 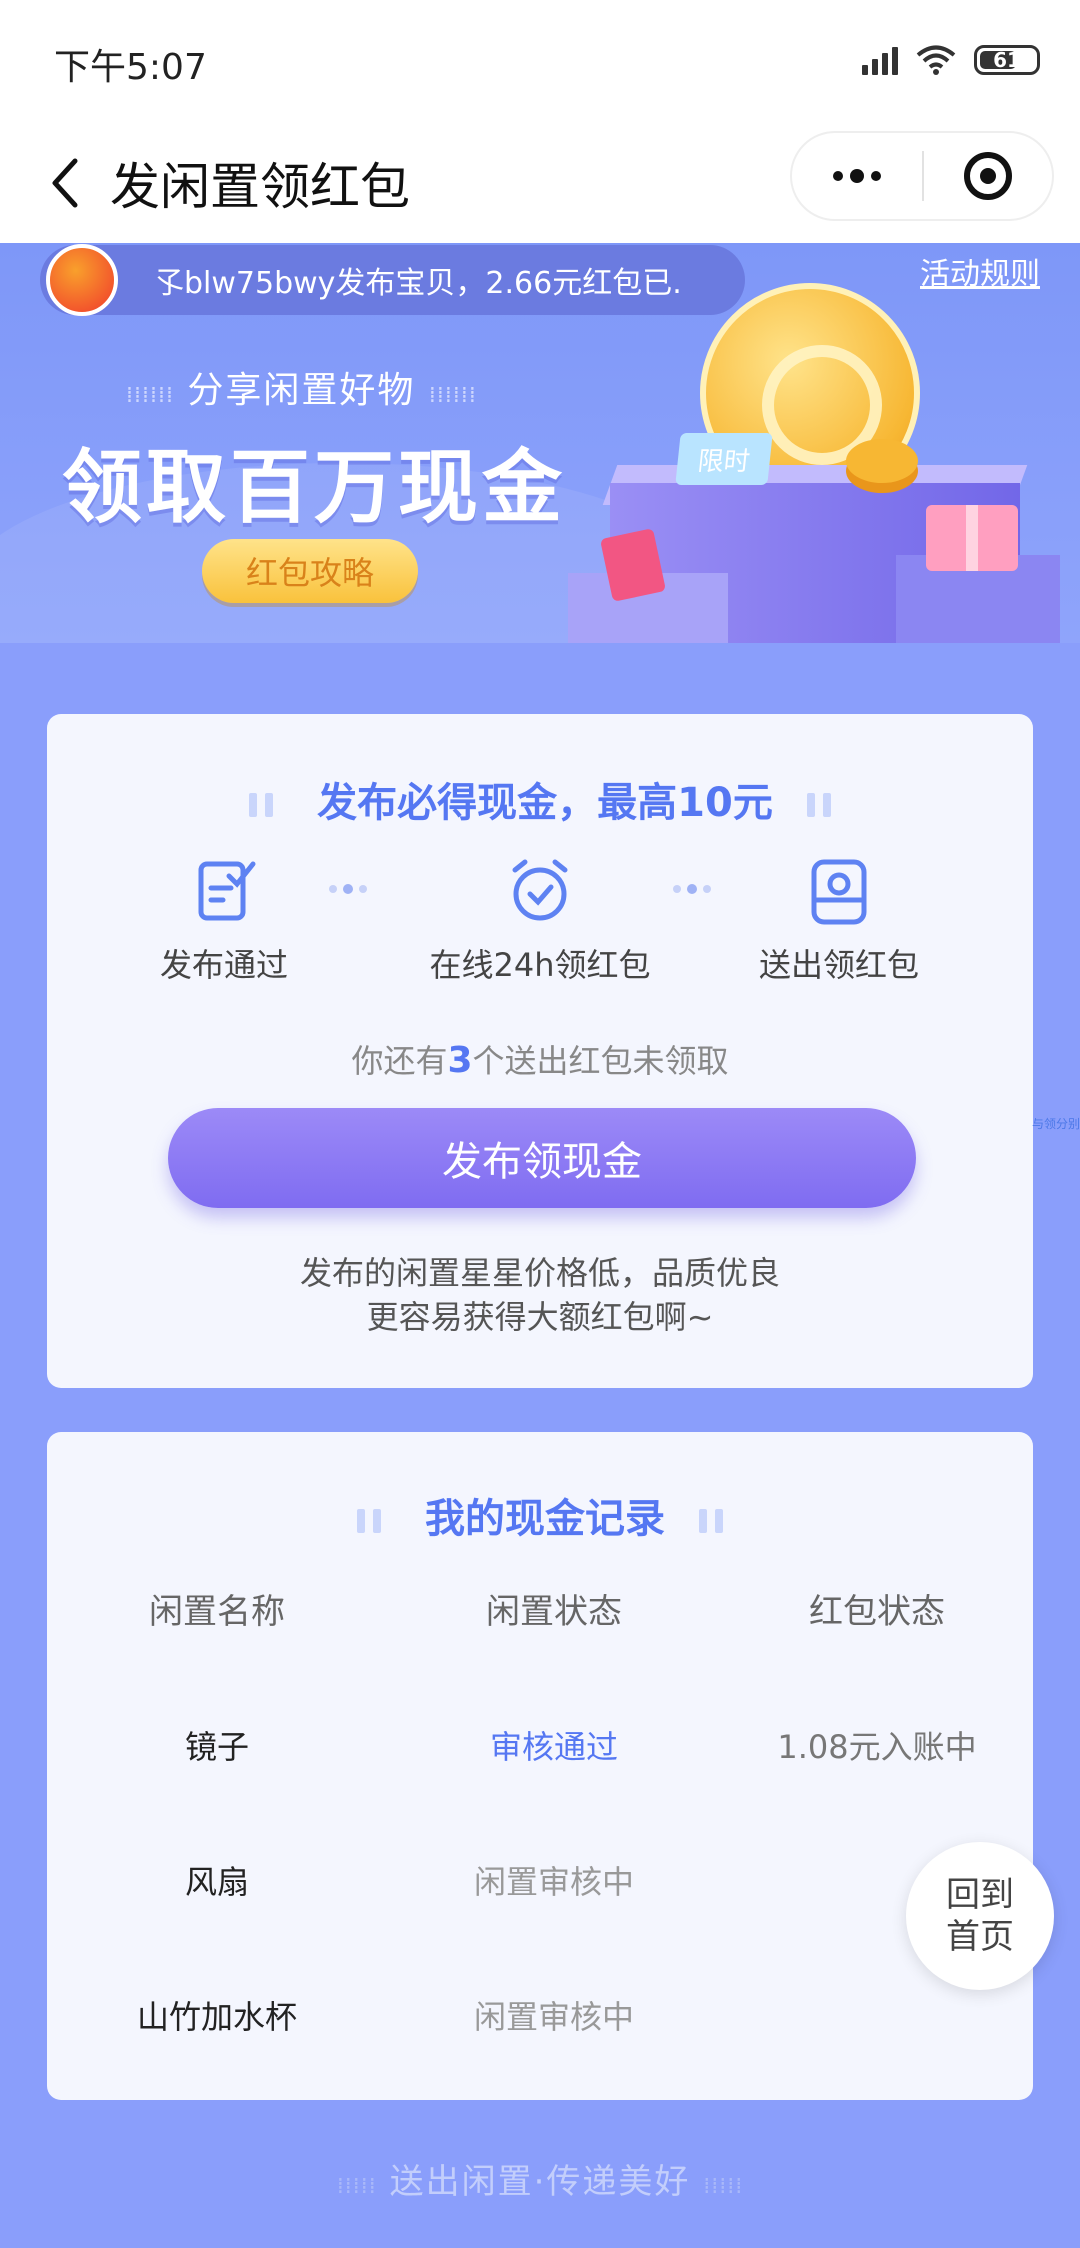 I want to click on side-tiny-text: 与领分别, so click(x=1055, y=1124).